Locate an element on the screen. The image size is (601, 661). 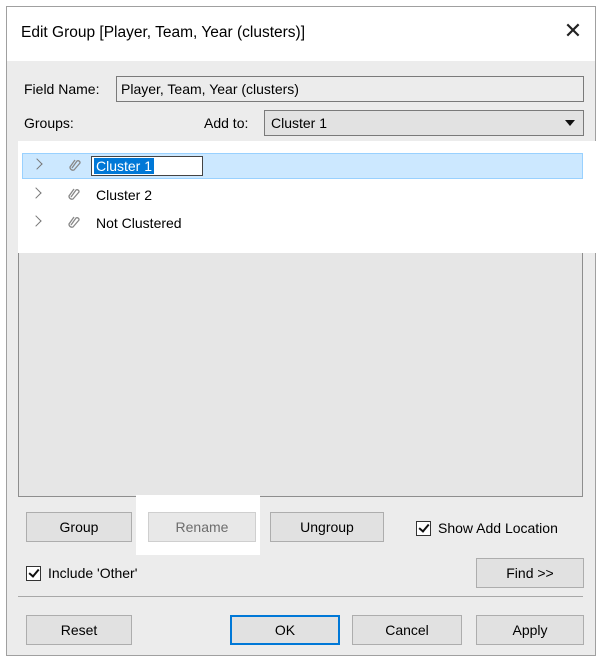
add-to-label: Add to: is located at coordinates (226, 123).